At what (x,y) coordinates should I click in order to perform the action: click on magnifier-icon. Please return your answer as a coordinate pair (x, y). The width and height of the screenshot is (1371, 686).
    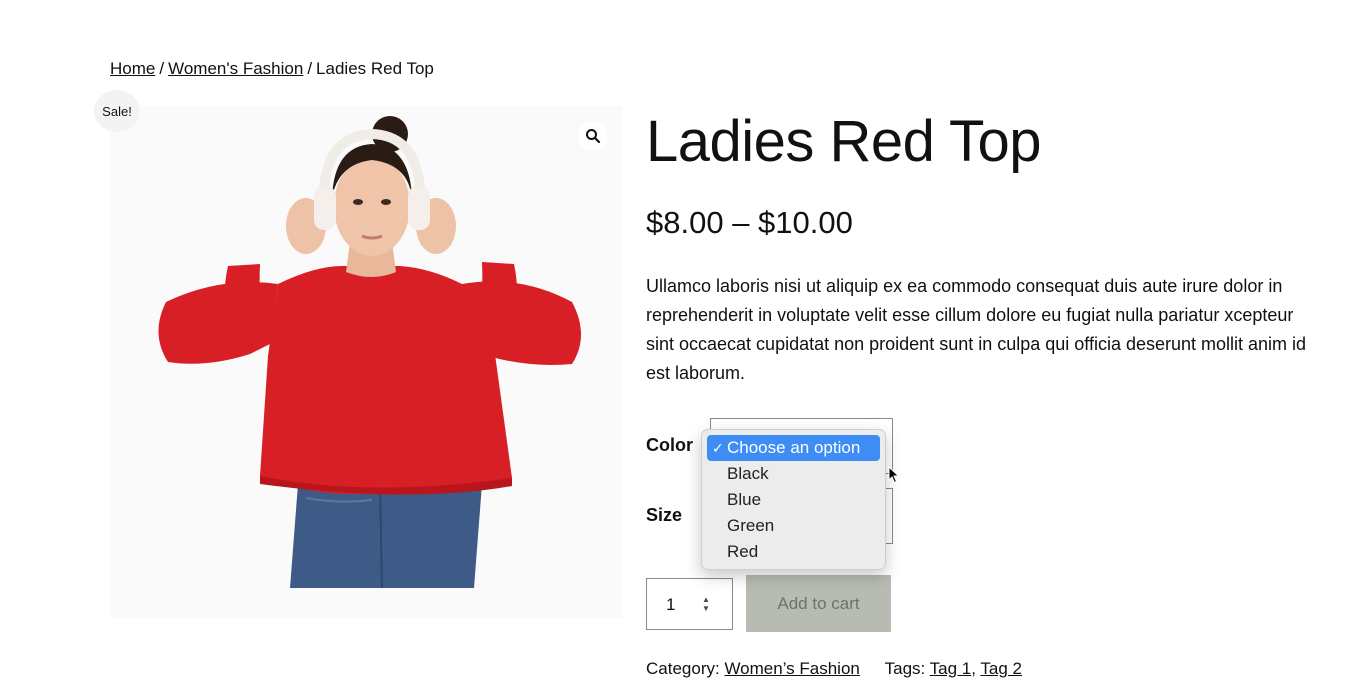
    Looking at the image, I should click on (593, 136).